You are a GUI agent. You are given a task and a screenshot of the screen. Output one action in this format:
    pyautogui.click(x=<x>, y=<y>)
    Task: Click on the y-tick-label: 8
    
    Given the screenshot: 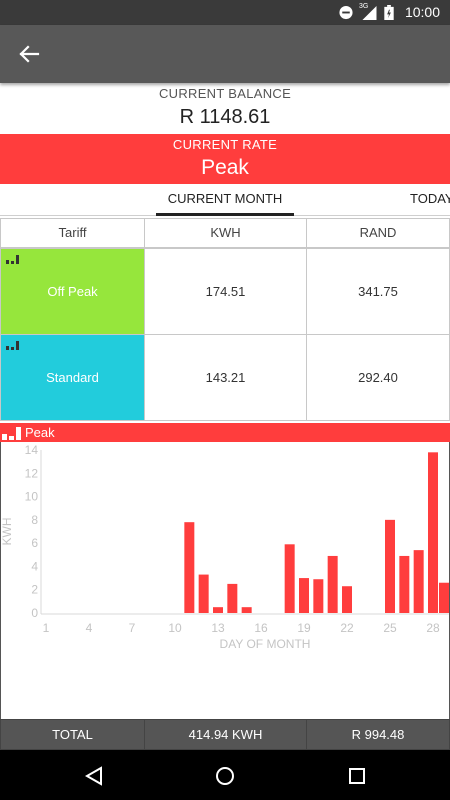 What is the action you would take?
    pyautogui.click(x=34, y=520)
    